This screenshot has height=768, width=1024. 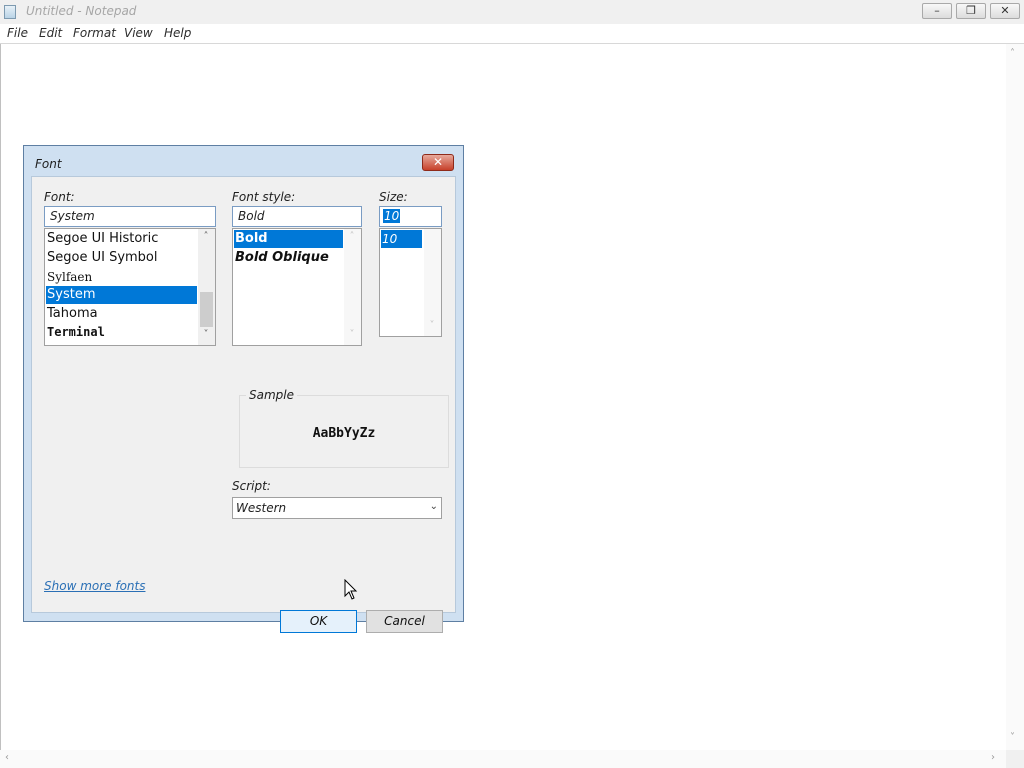 What do you see at coordinates (121, 295) in the screenshot?
I see `font-list-item-selected: System` at bounding box center [121, 295].